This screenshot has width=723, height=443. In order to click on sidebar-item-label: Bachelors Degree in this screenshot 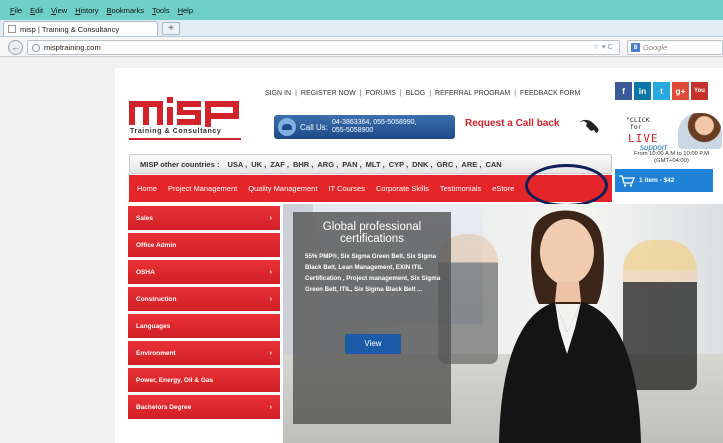, I will do `click(164, 407)`.